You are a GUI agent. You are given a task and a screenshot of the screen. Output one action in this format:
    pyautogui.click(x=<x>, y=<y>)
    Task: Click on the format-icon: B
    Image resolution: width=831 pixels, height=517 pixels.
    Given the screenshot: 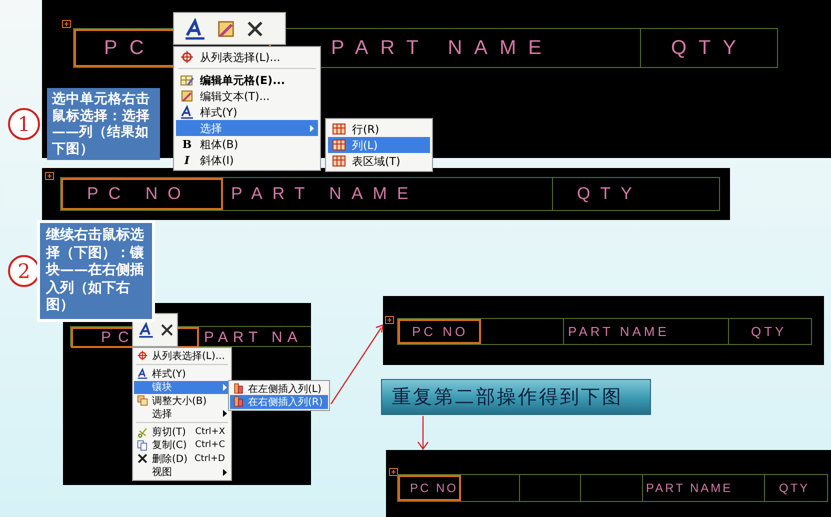 What is the action you would take?
    pyautogui.click(x=187, y=144)
    